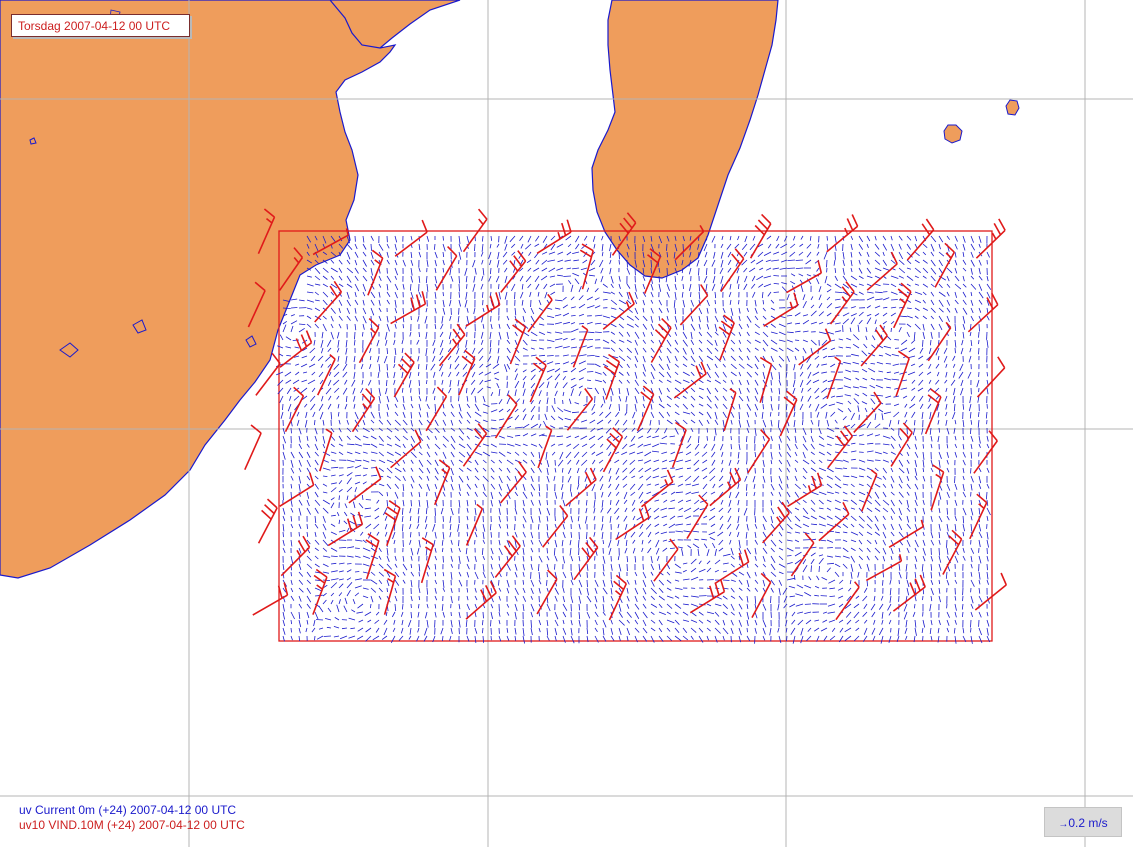 The height and width of the screenshot is (847, 1133). I want to click on scale-arrow-icon: →, so click(1063, 824).